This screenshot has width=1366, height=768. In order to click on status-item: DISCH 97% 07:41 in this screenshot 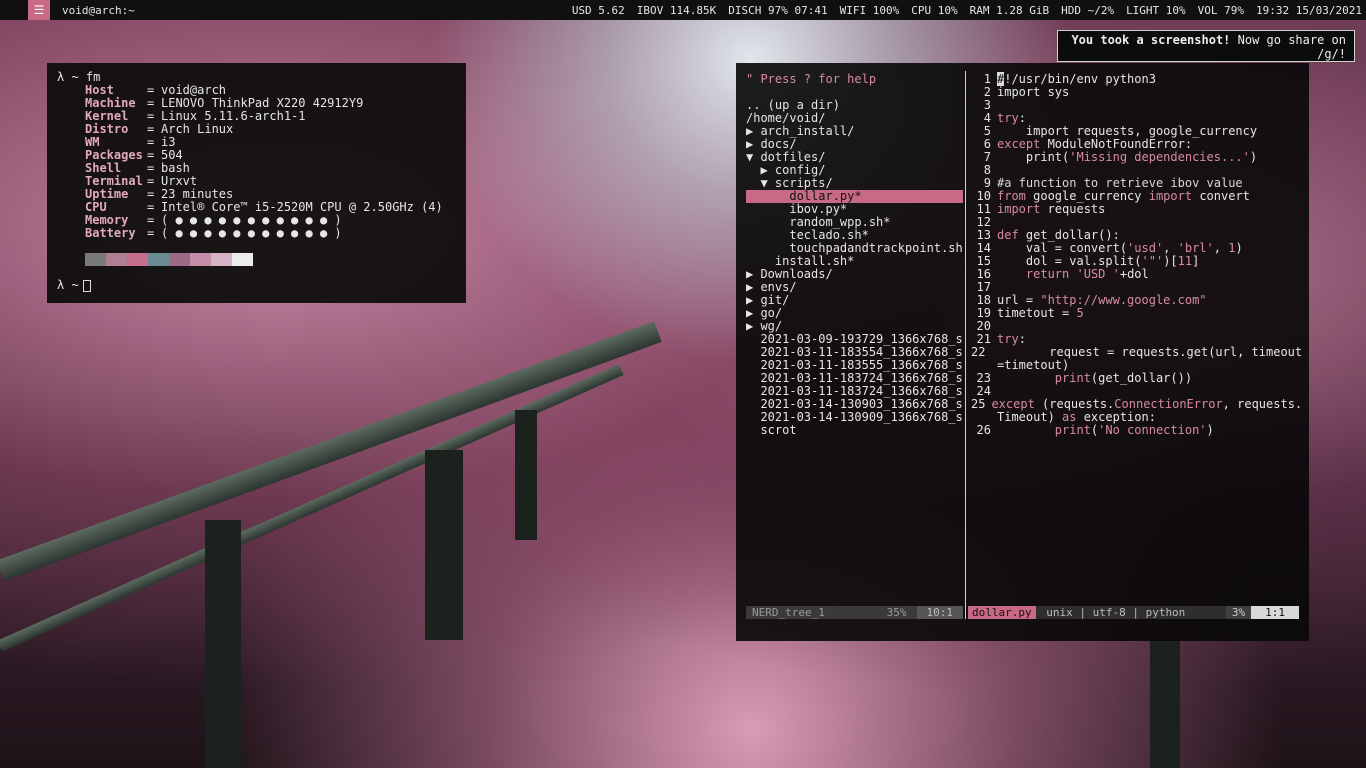, I will do `click(778, 10)`.